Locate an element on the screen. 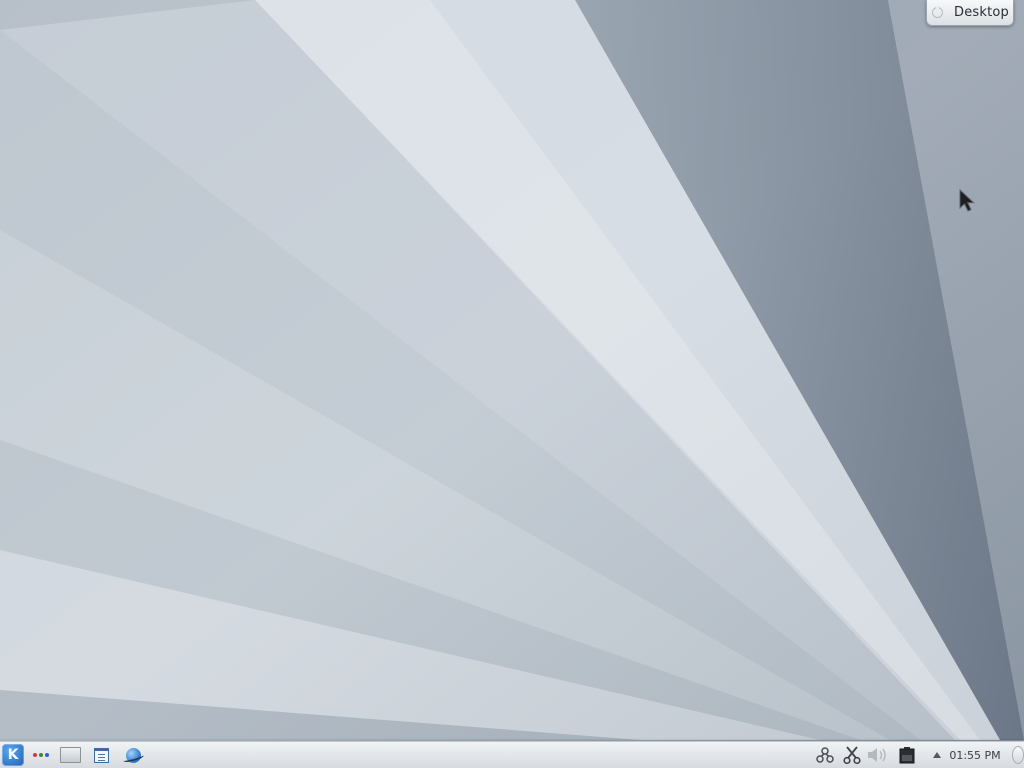 Image resolution: width=1024 pixels, height=768 pixels. power-tray-button is located at coordinates (907, 755).